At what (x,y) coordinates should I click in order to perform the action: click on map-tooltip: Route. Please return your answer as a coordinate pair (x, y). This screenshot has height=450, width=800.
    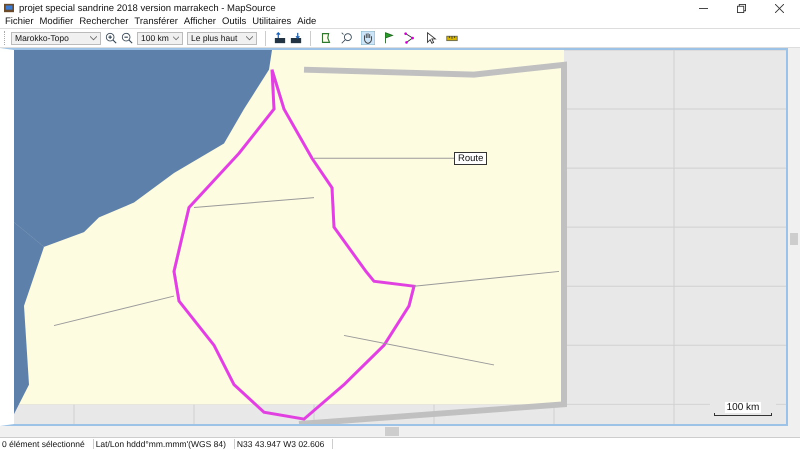
    Looking at the image, I should click on (471, 158).